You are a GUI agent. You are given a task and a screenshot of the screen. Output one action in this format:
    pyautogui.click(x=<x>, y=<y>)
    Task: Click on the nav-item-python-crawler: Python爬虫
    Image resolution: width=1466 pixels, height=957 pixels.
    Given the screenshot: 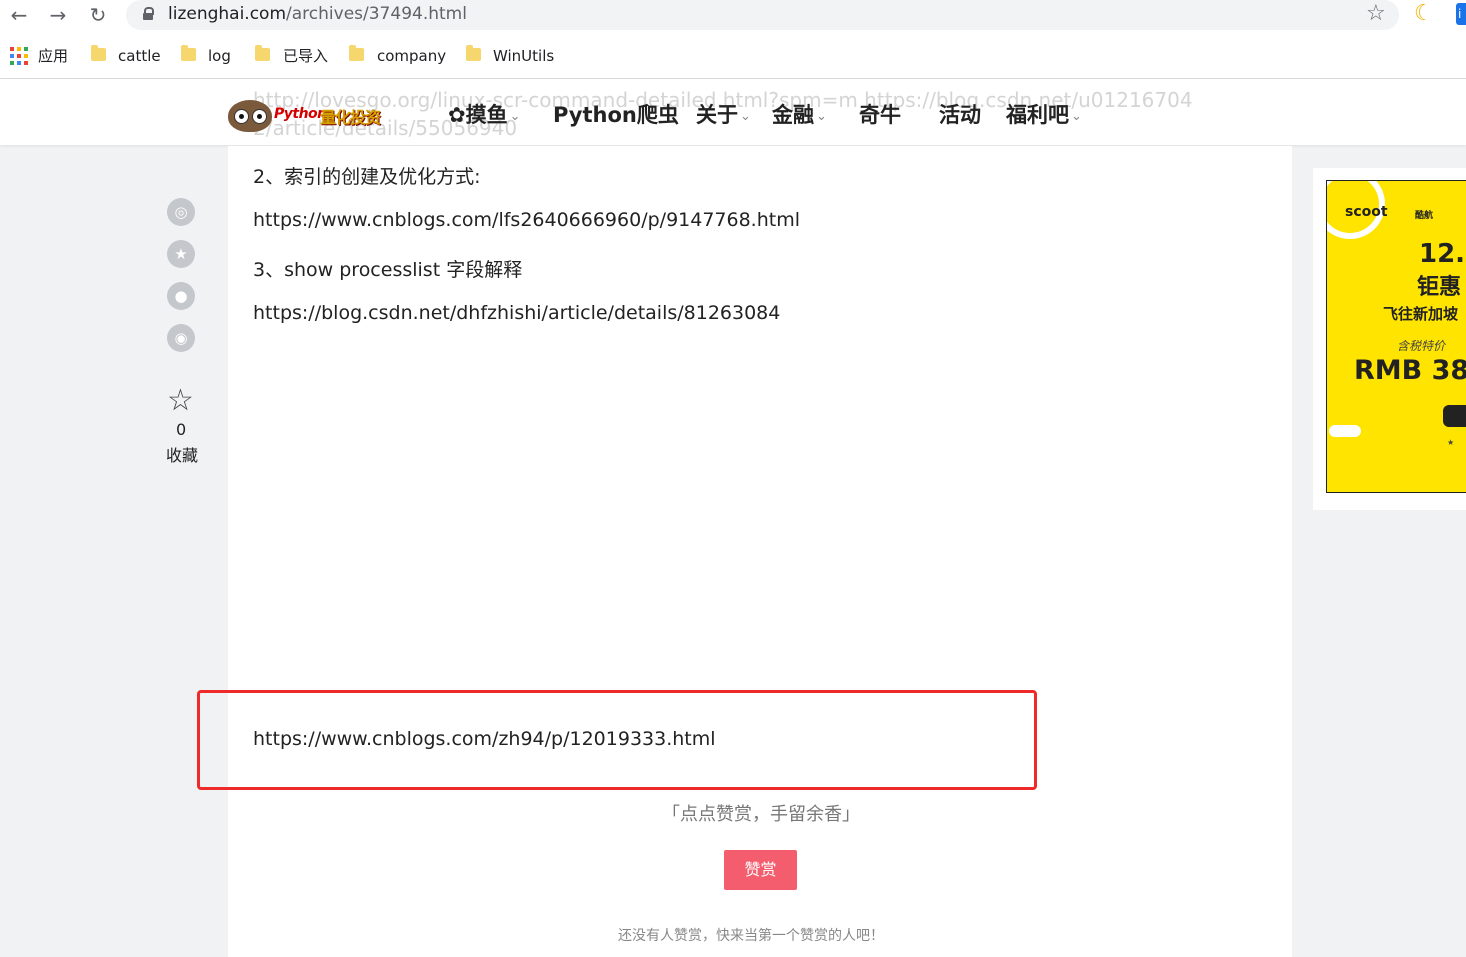 What is the action you would take?
    pyautogui.click(x=616, y=114)
    